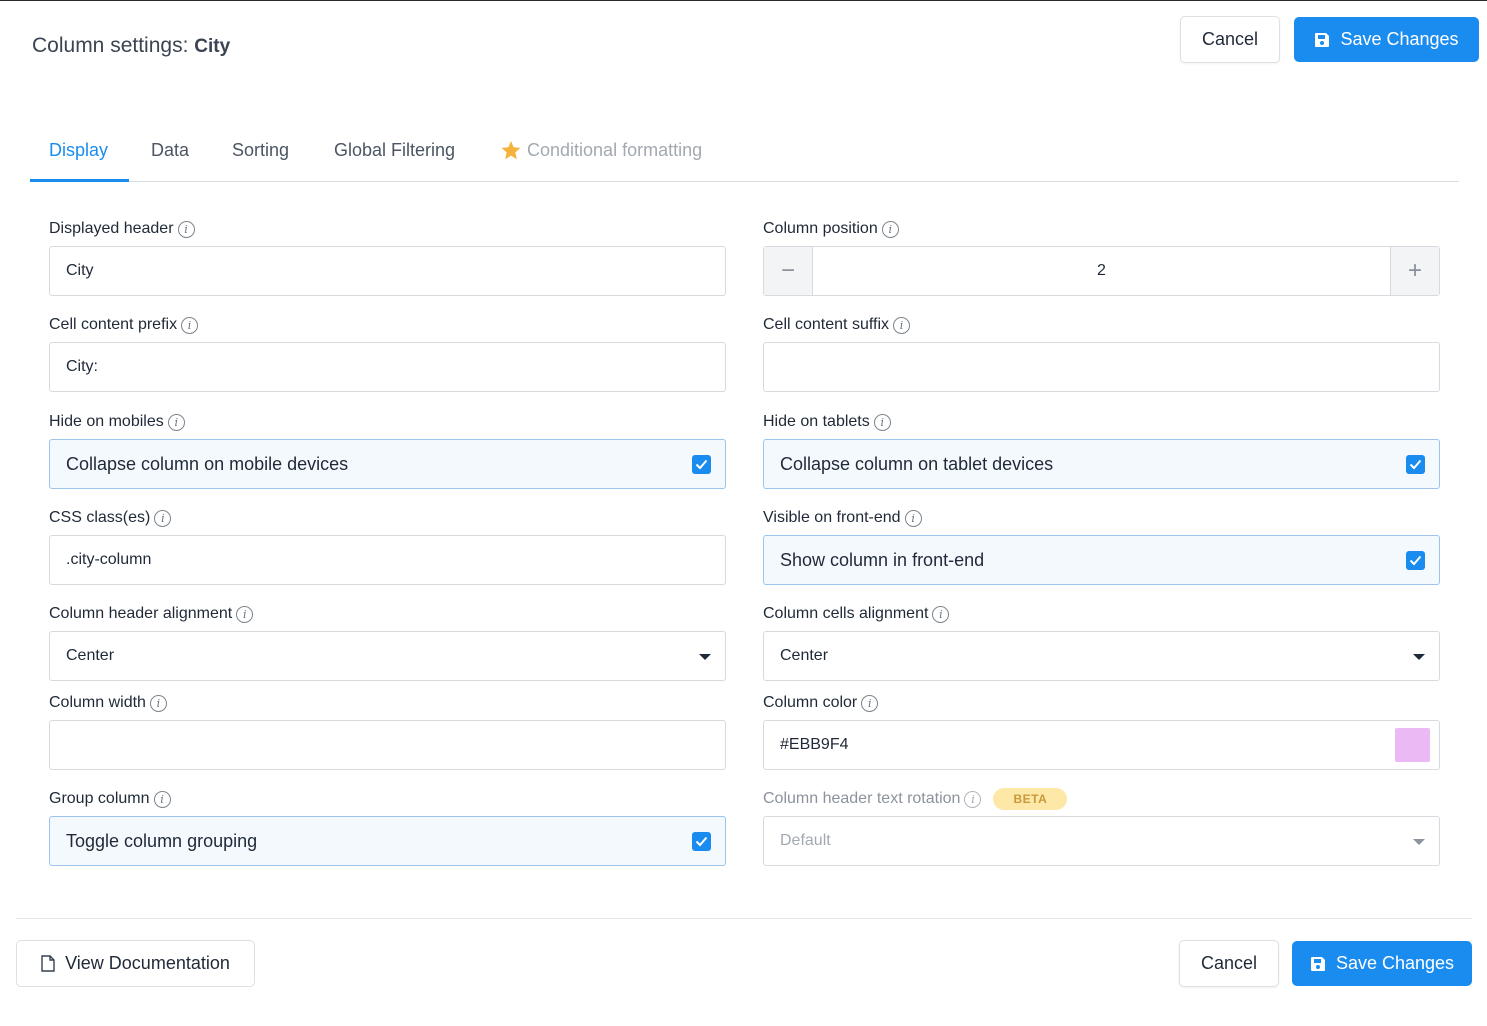  Describe the element at coordinates (917, 463) in the screenshot. I see `hide-tablets-text: Collapse column on tablet devices` at that location.